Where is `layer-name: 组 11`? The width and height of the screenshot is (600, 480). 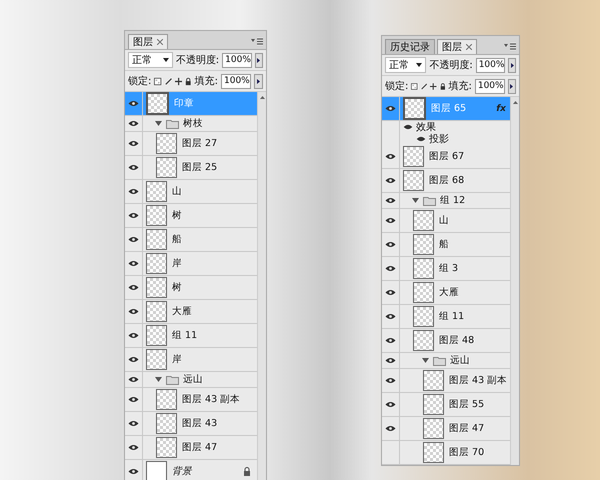
layer-name: 组 11 is located at coordinates (185, 335).